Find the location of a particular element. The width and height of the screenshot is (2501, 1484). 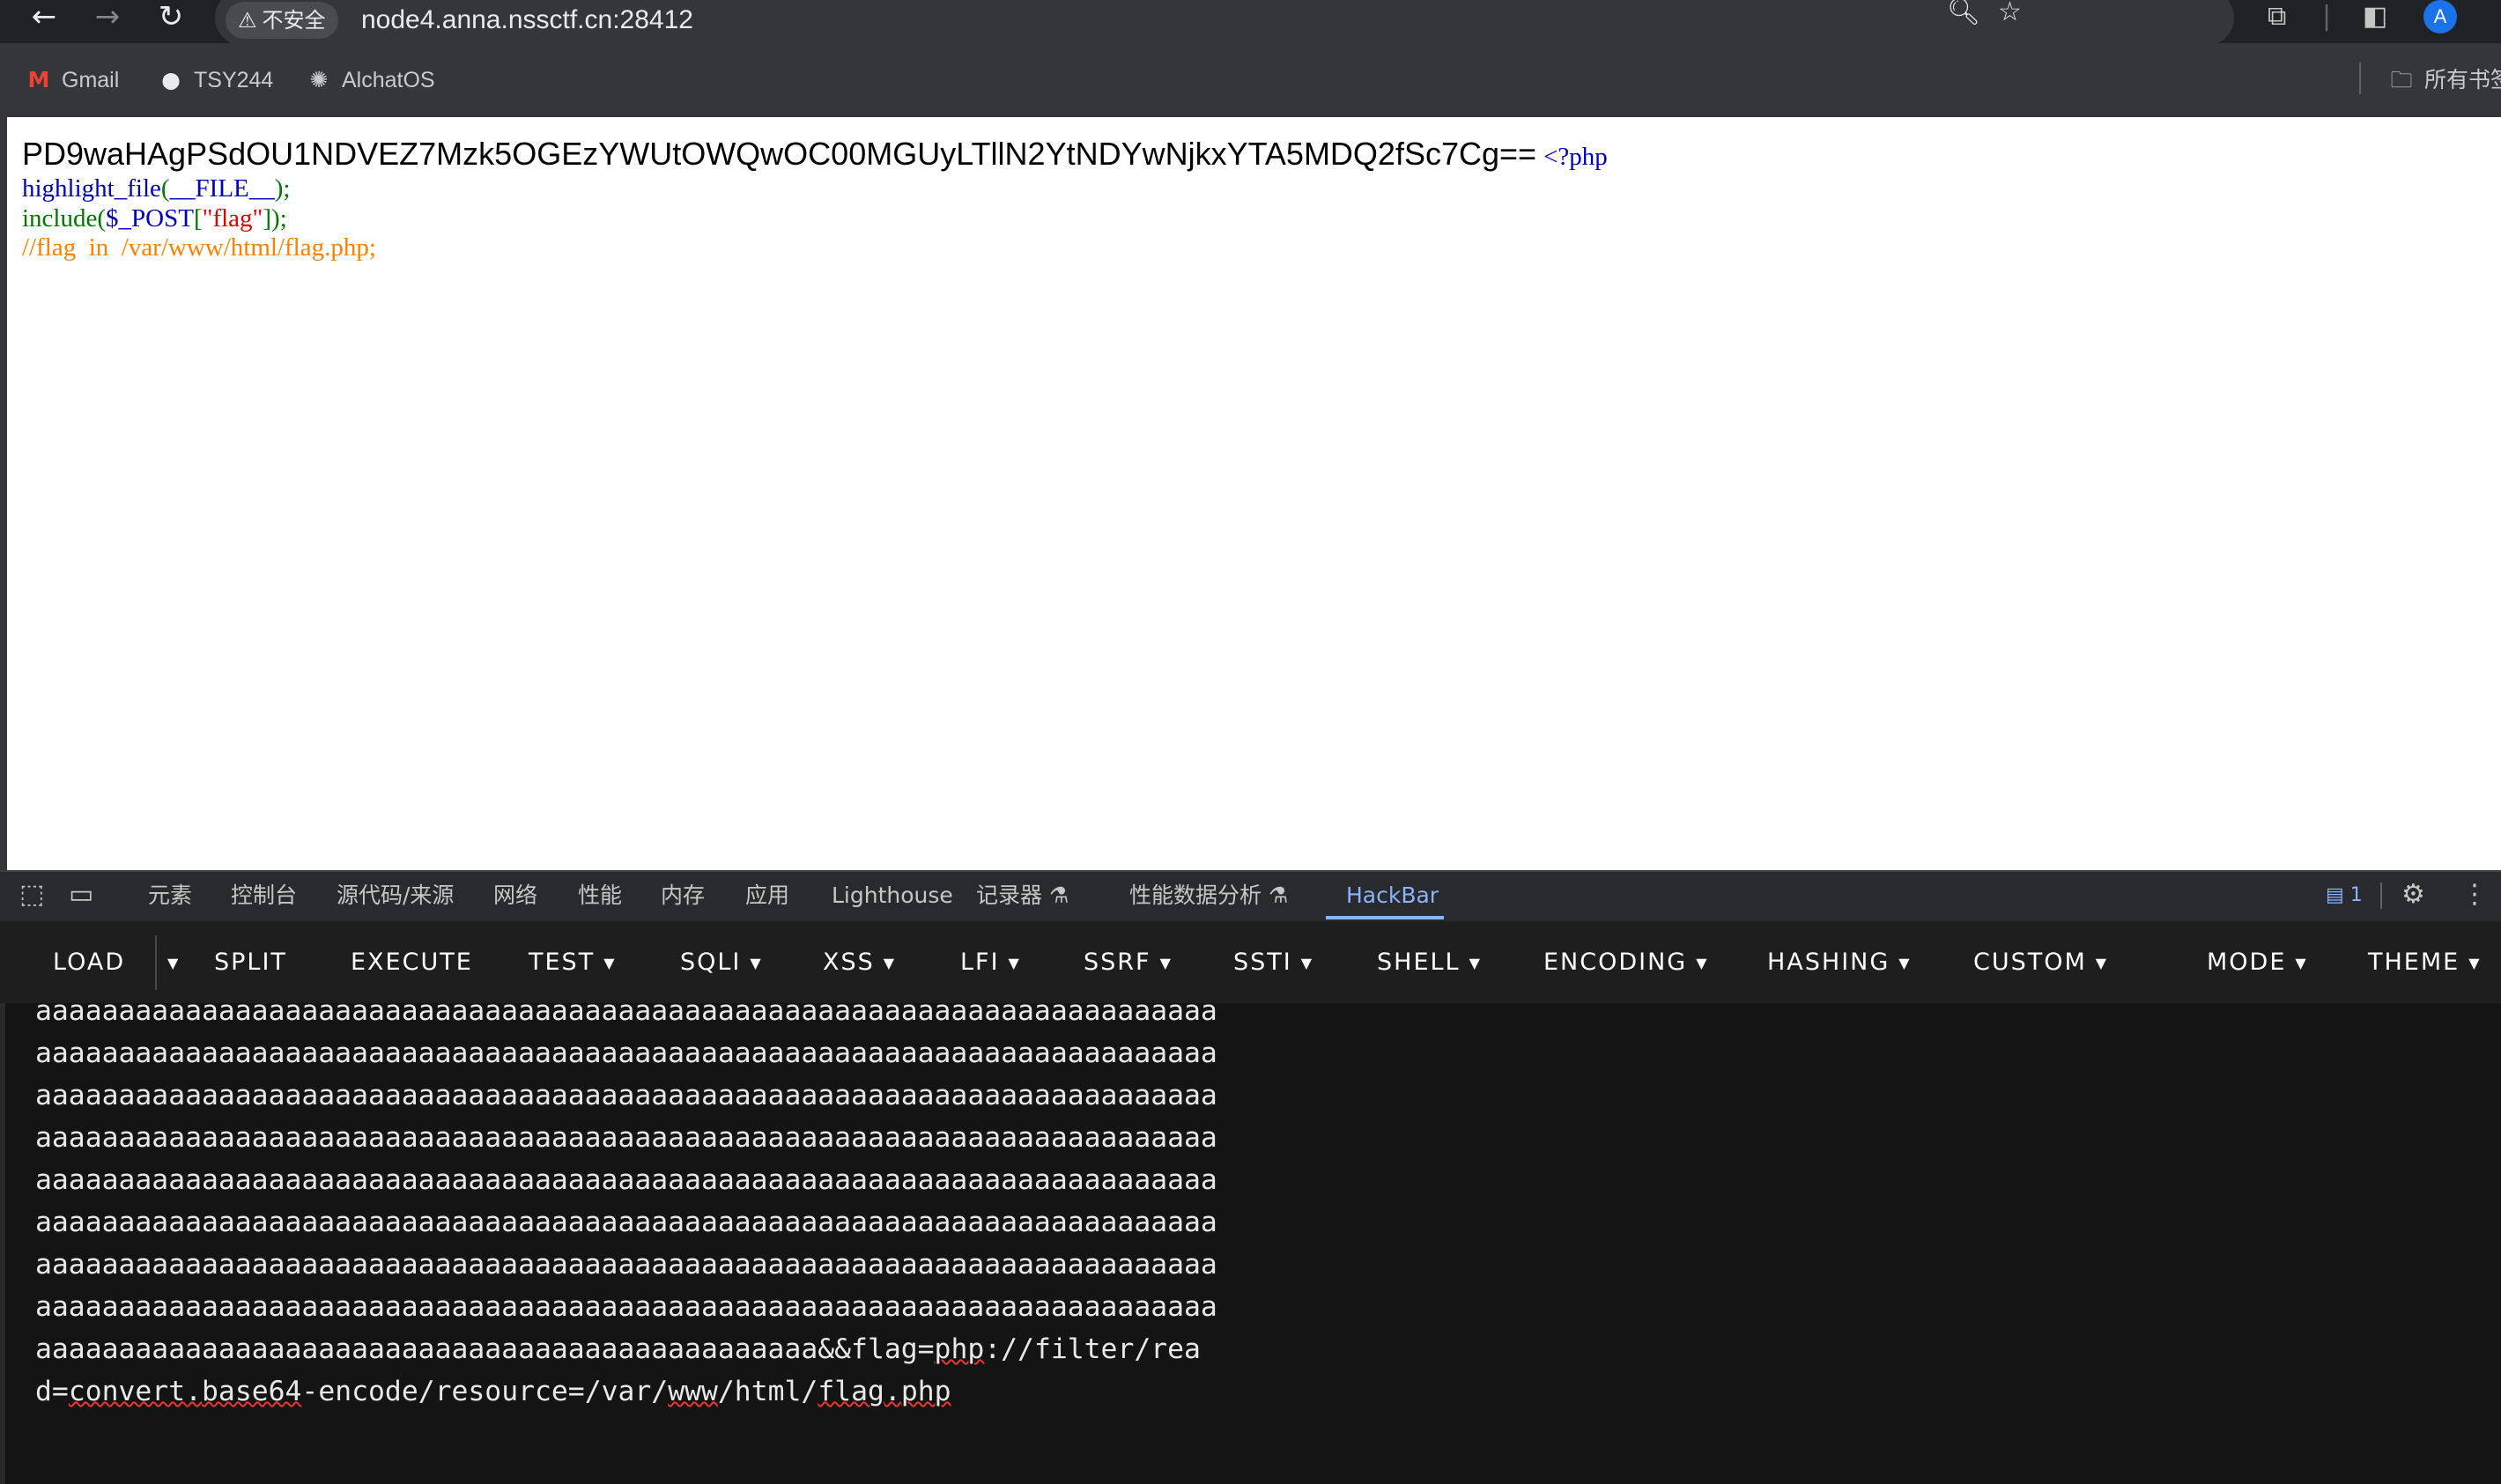

bookmark-tsy244: ● TSY244 is located at coordinates (215, 80).